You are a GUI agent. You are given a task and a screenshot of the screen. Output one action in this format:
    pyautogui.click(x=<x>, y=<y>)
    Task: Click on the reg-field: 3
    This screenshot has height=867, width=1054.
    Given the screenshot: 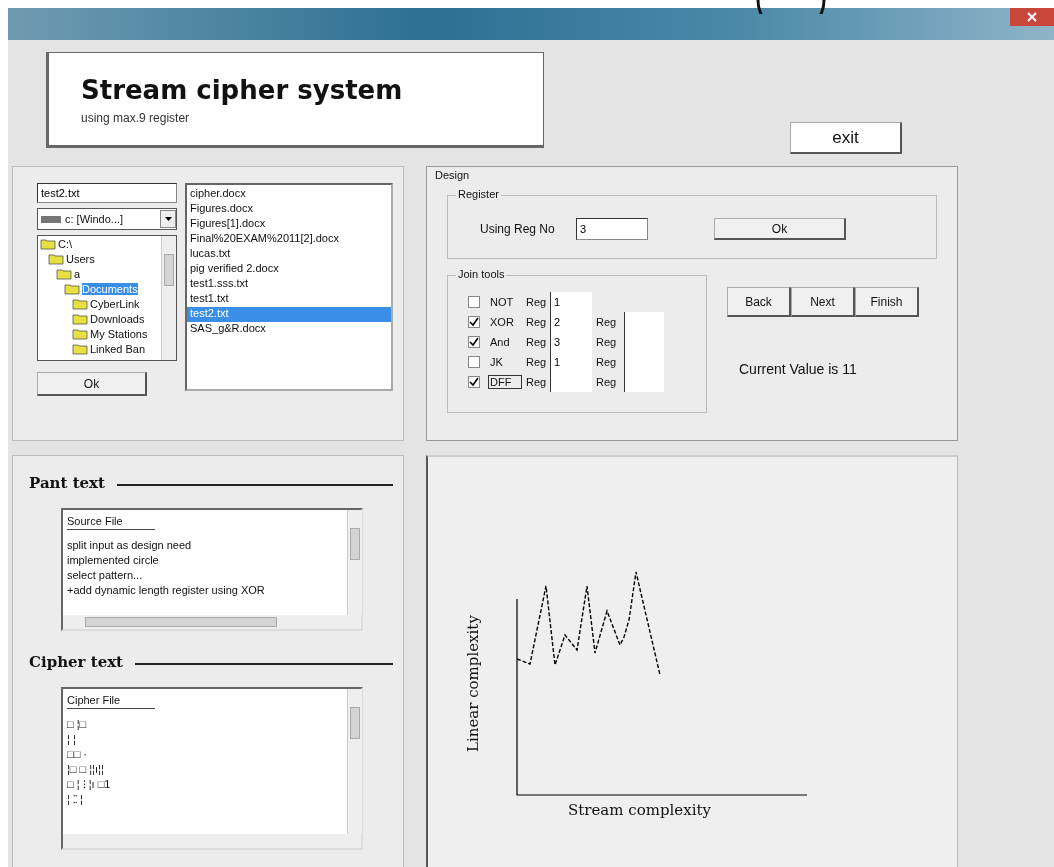 What is the action you would take?
    pyautogui.click(x=571, y=342)
    